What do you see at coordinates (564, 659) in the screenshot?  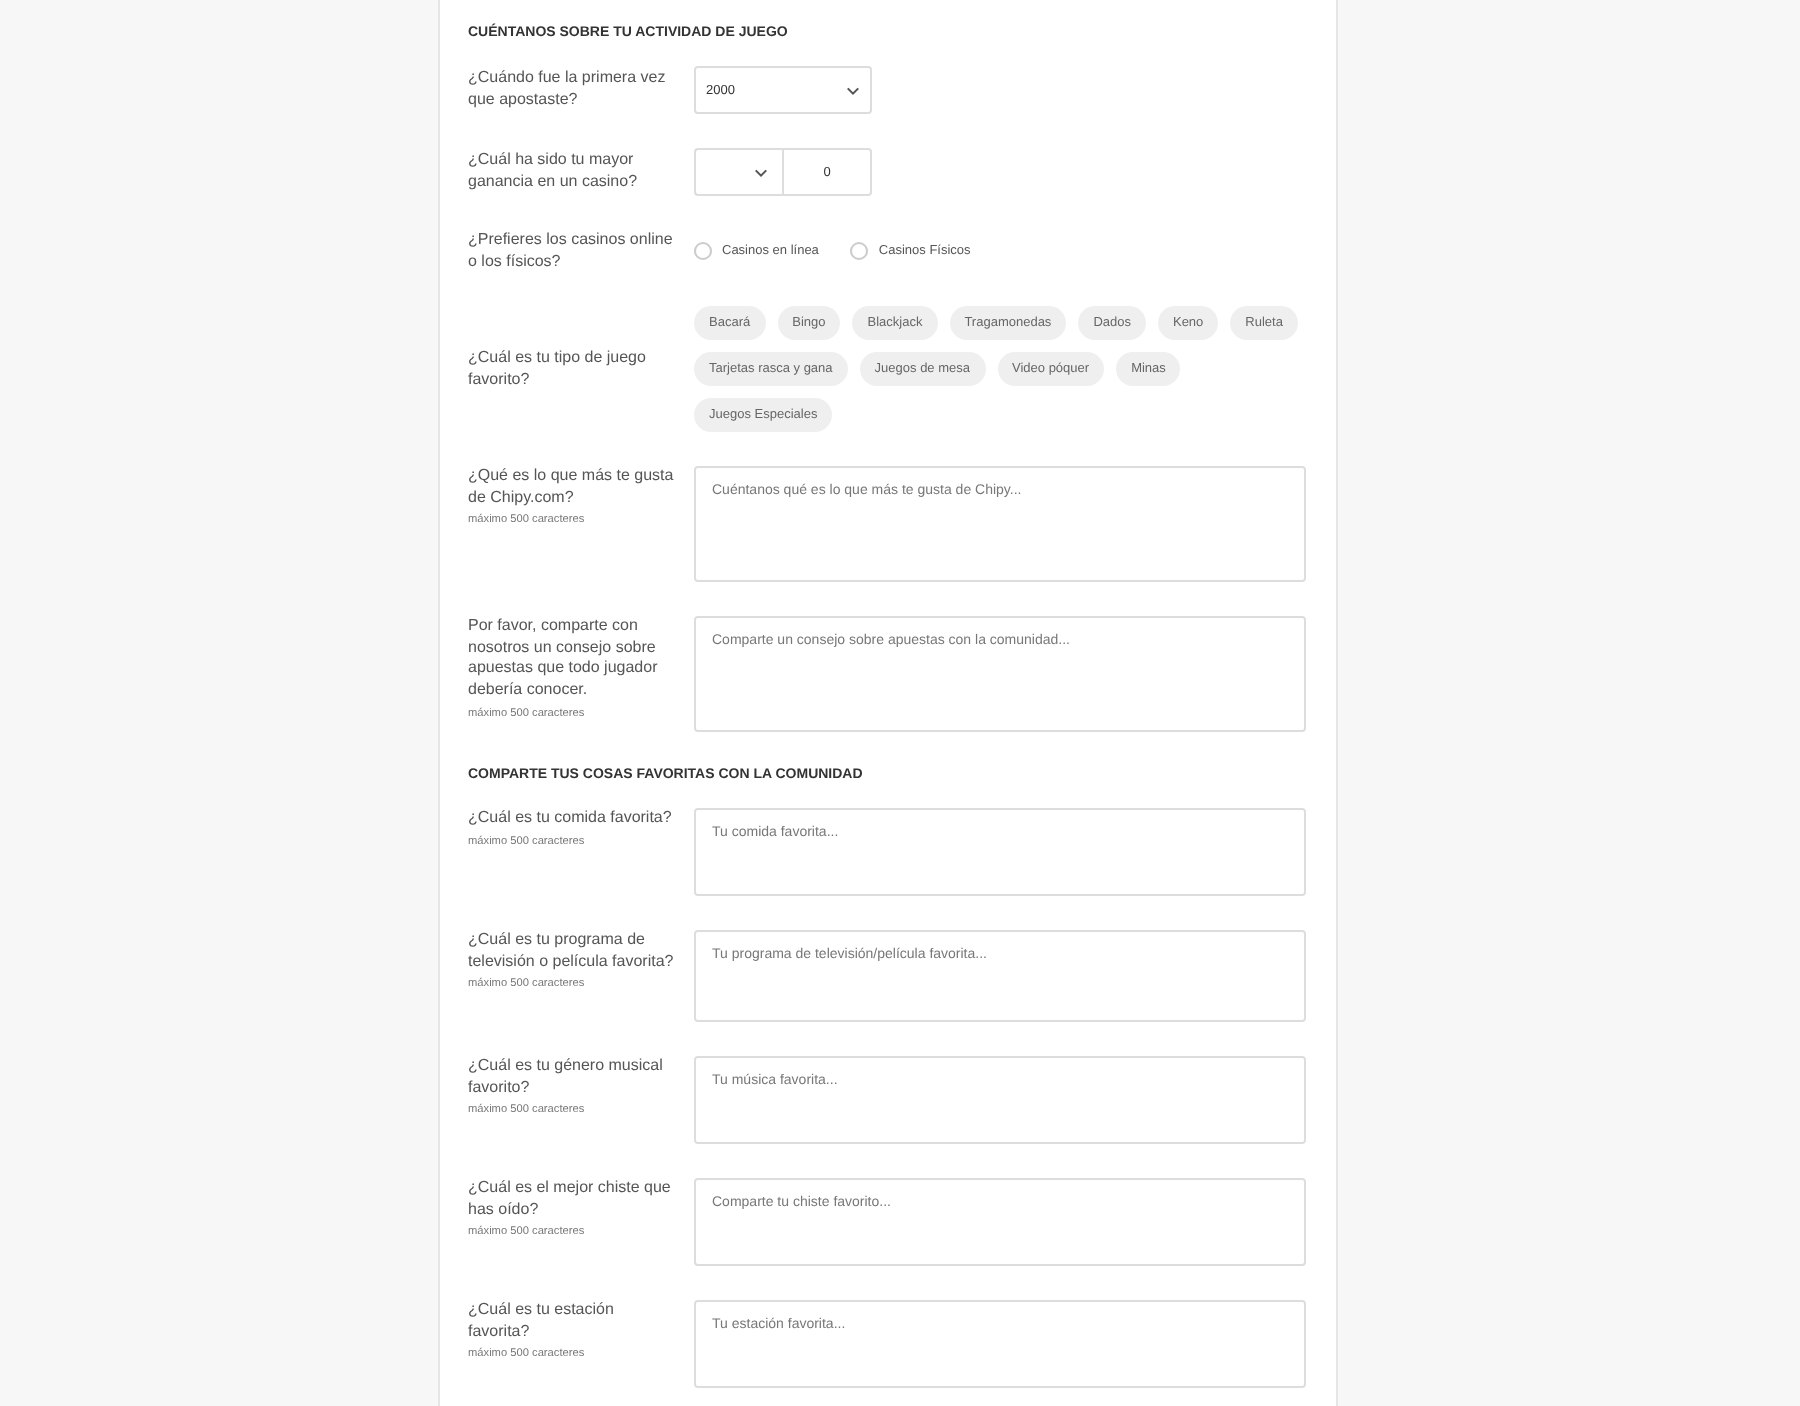 I see `question-label: Por favor, comparte con nosotros un consejo sobre apuestas que todo jugador debería conocer.` at bounding box center [564, 659].